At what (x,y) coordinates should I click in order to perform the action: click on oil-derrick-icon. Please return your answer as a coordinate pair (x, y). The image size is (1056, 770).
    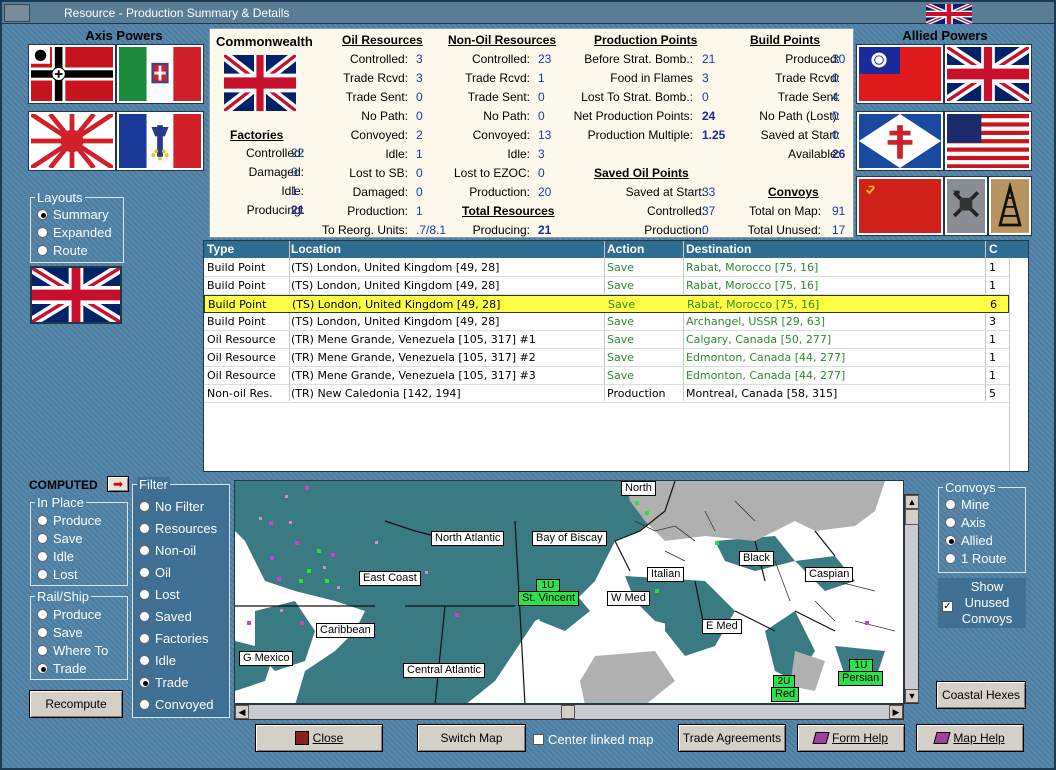
    Looking at the image, I should click on (1010, 206).